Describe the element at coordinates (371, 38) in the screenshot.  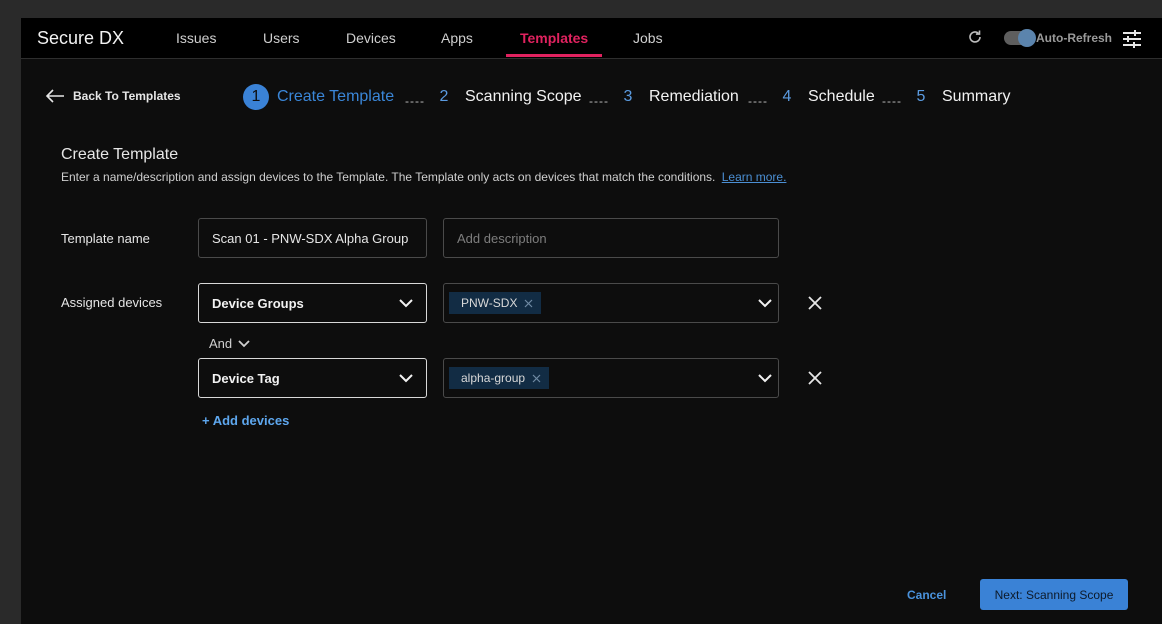
I see `nav-tab-devices: Devices` at that location.